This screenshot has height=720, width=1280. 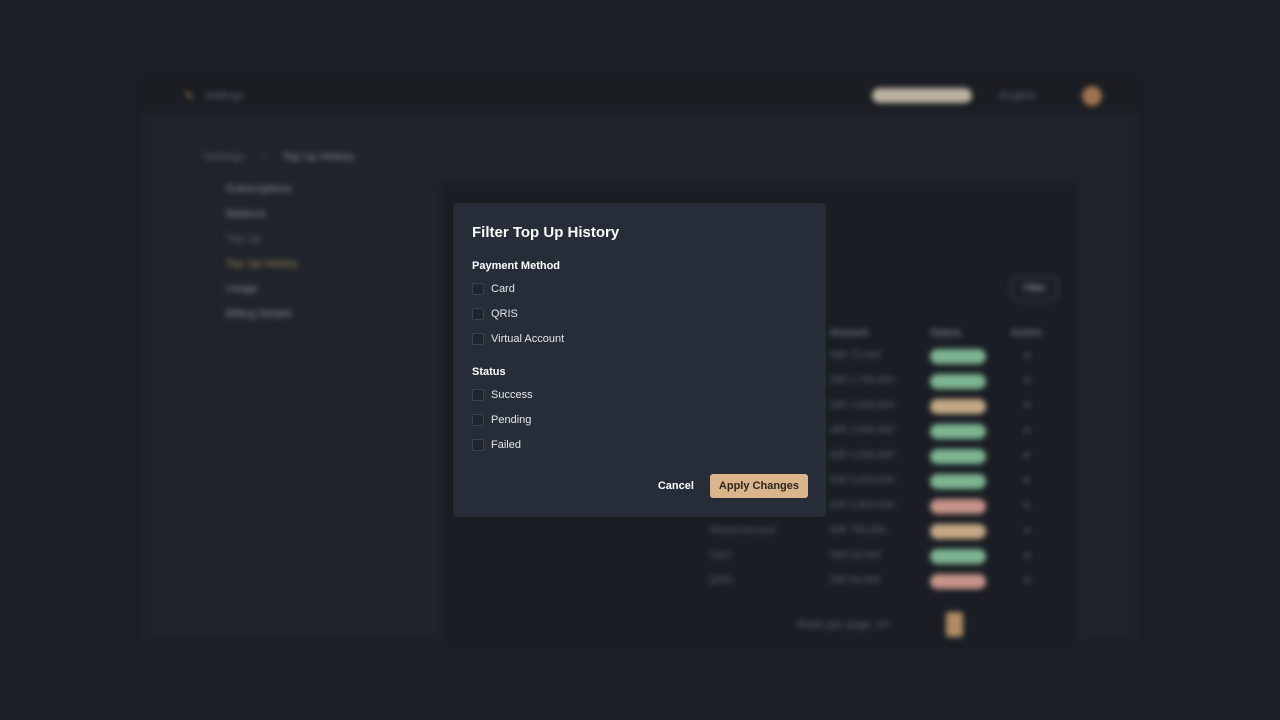 What do you see at coordinates (640, 96) in the screenshot?
I see `top-bar` at bounding box center [640, 96].